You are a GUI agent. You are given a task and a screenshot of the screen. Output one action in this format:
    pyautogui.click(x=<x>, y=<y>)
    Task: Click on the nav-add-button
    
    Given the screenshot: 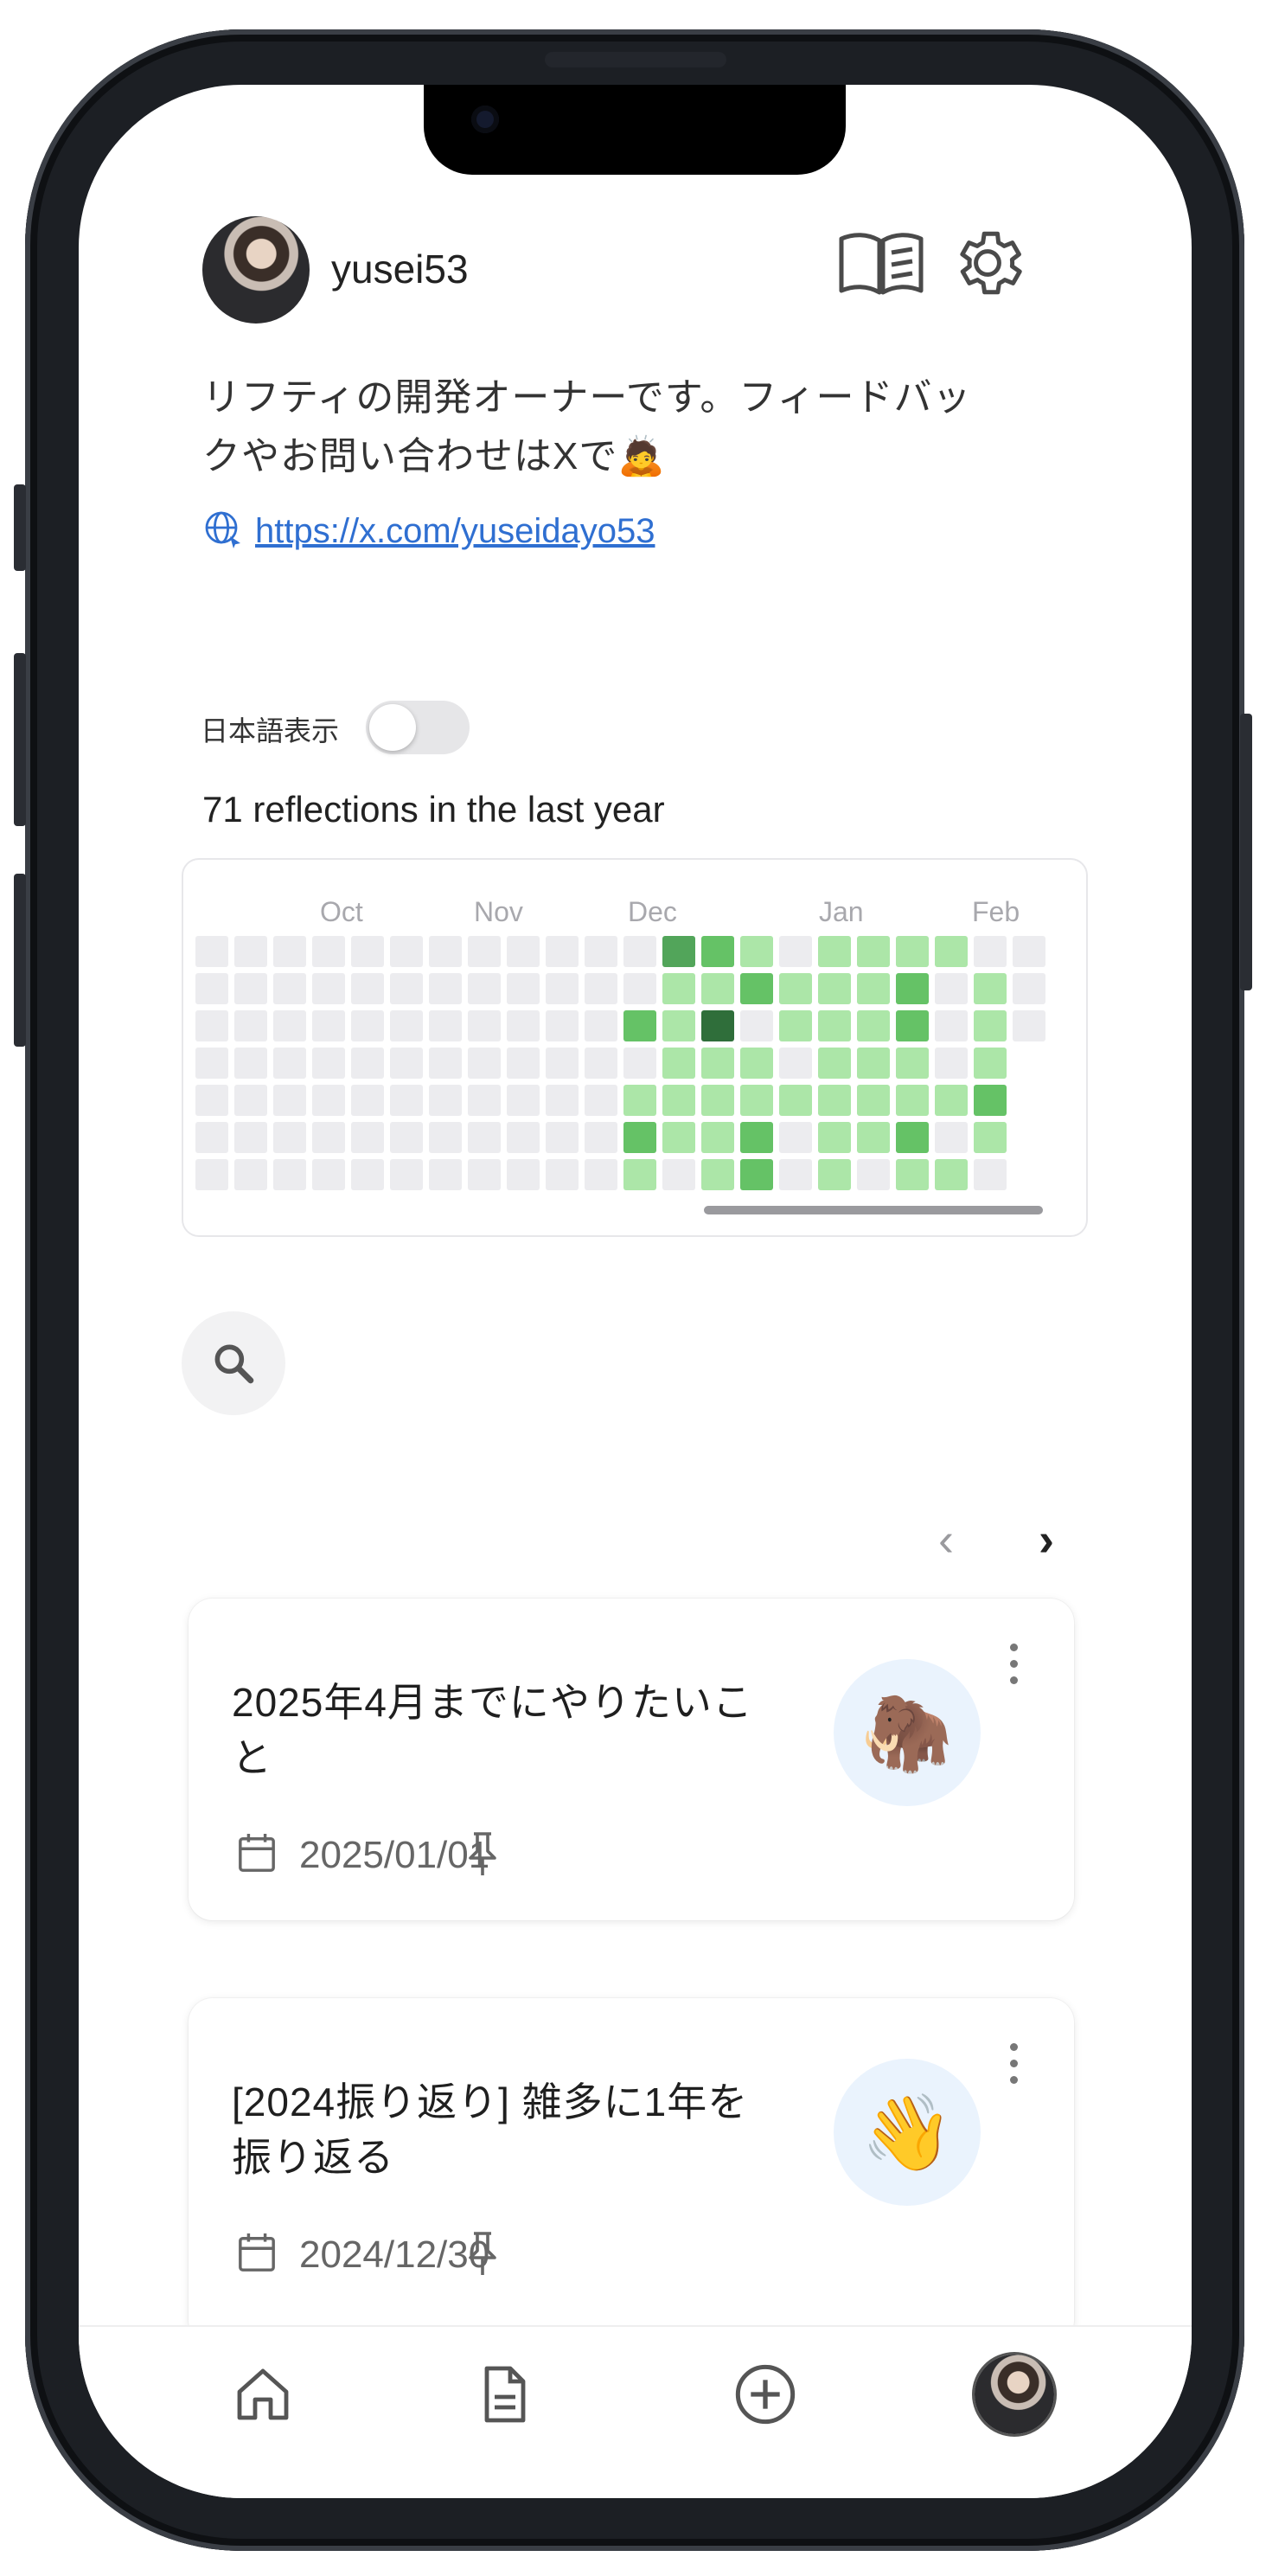 What is the action you would take?
    pyautogui.click(x=765, y=2394)
    